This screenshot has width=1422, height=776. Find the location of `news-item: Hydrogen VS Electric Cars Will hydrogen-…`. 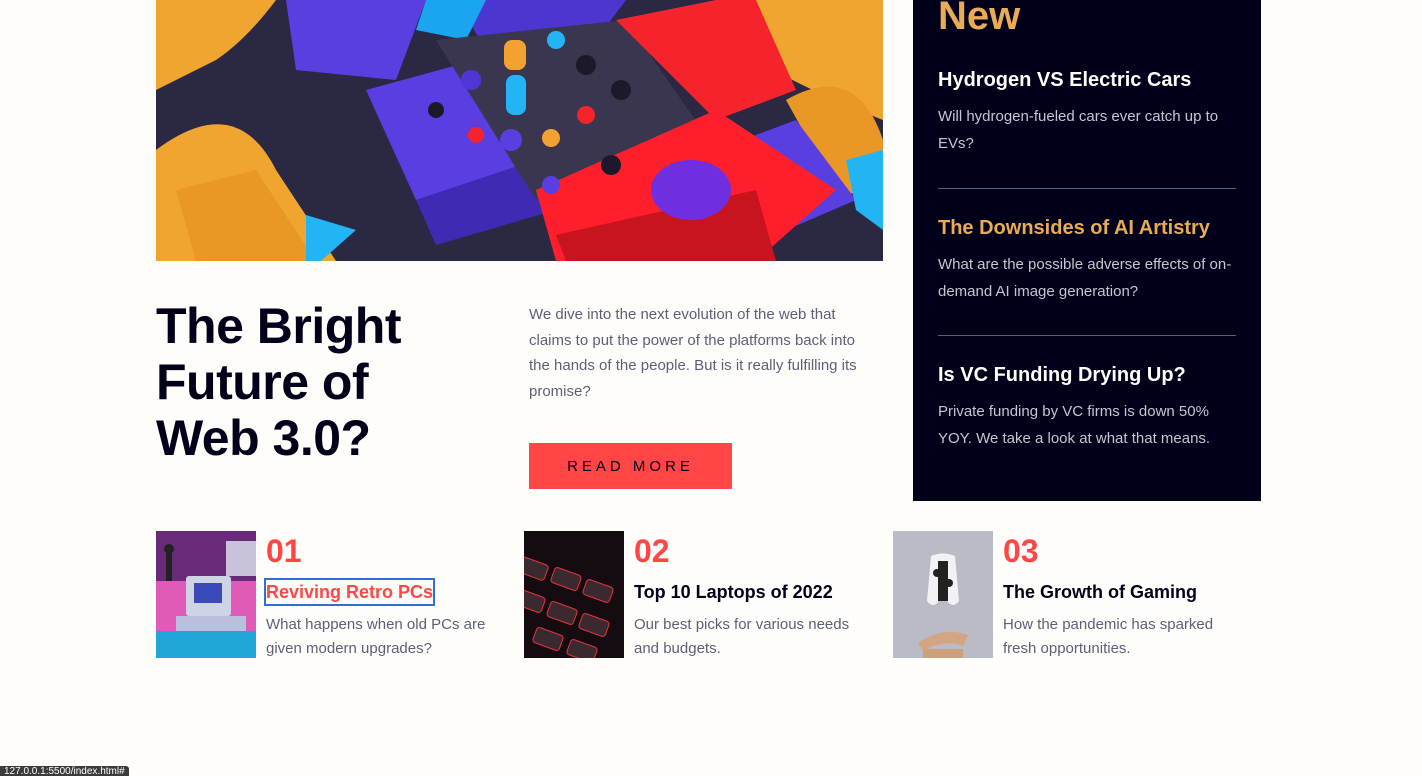

news-item: Hydrogen VS Electric Cars Will hydrogen-… is located at coordinates (1087, 112).